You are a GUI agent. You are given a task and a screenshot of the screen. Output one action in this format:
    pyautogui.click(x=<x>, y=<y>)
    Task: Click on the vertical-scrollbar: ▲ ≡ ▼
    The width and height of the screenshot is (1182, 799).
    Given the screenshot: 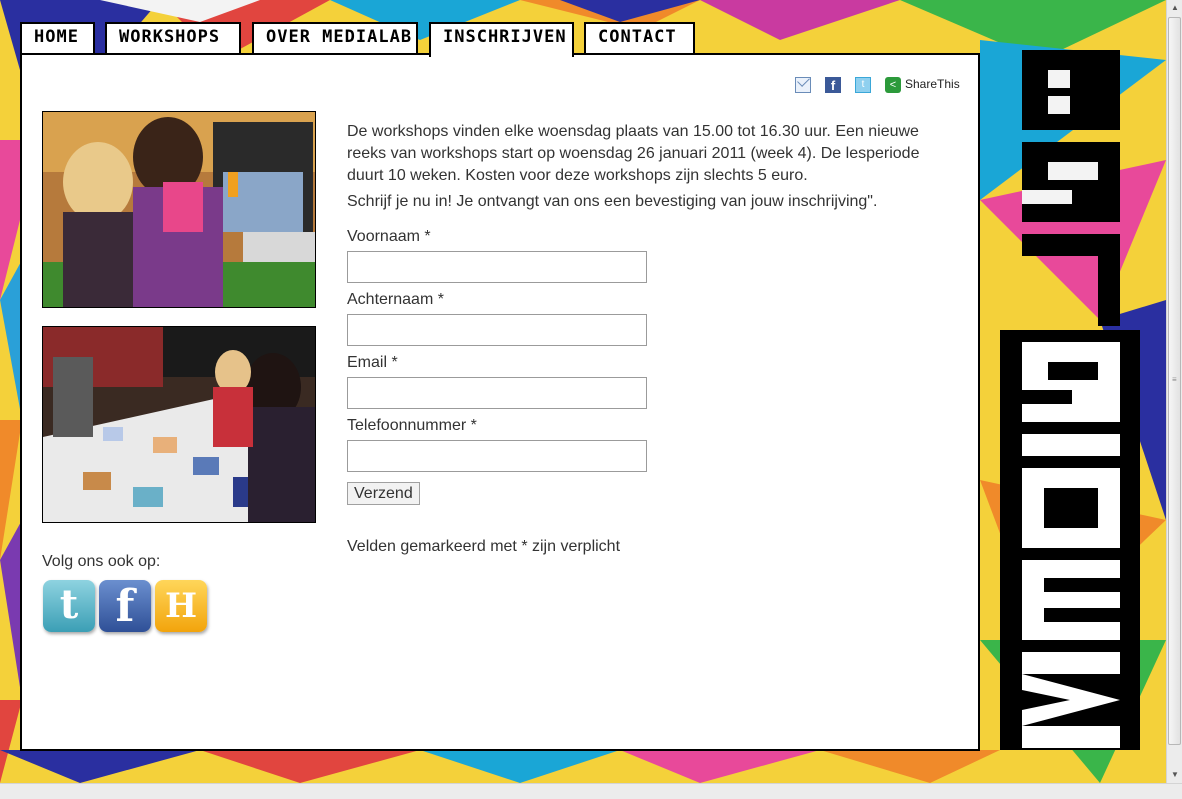 What is the action you would take?
    pyautogui.click(x=1174, y=391)
    